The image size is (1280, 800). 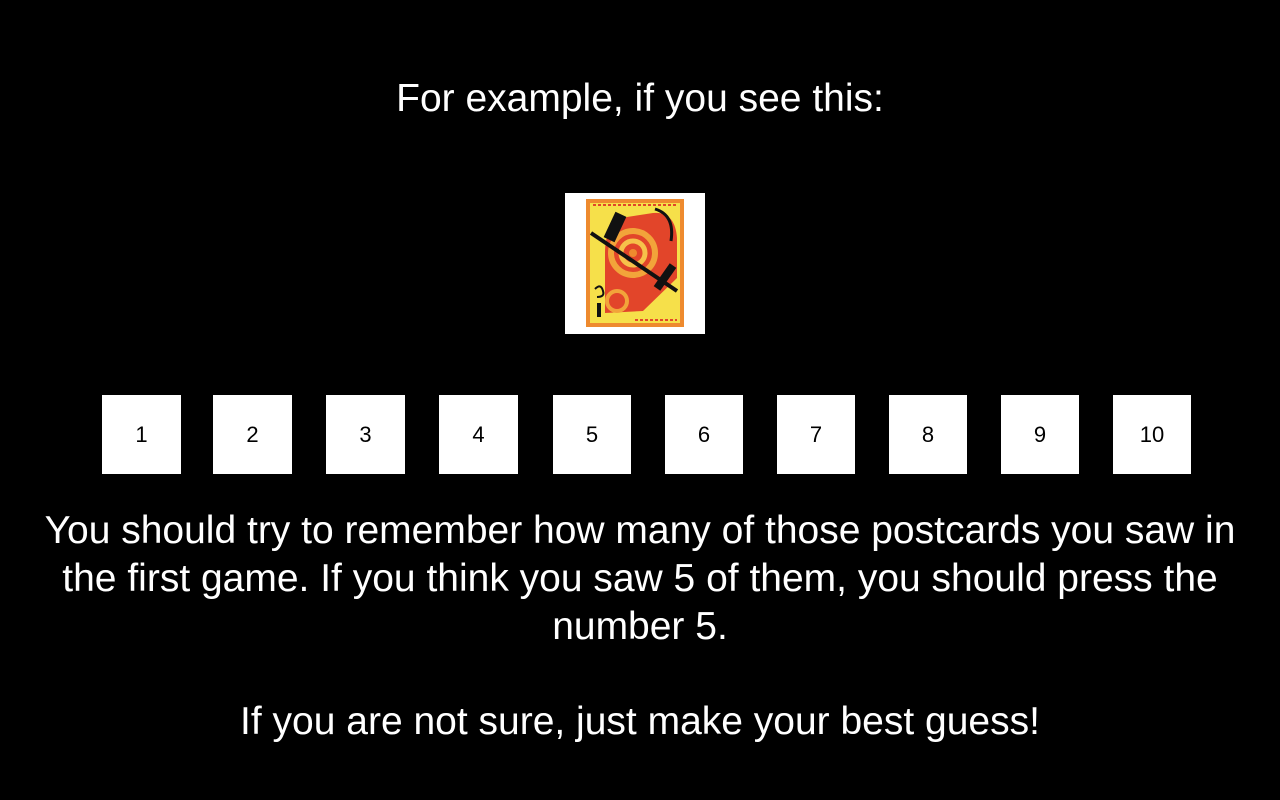 What do you see at coordinates (365, 434) in the screenshot?
I see `number-button-3: 3` at bounding box center [365, 434].